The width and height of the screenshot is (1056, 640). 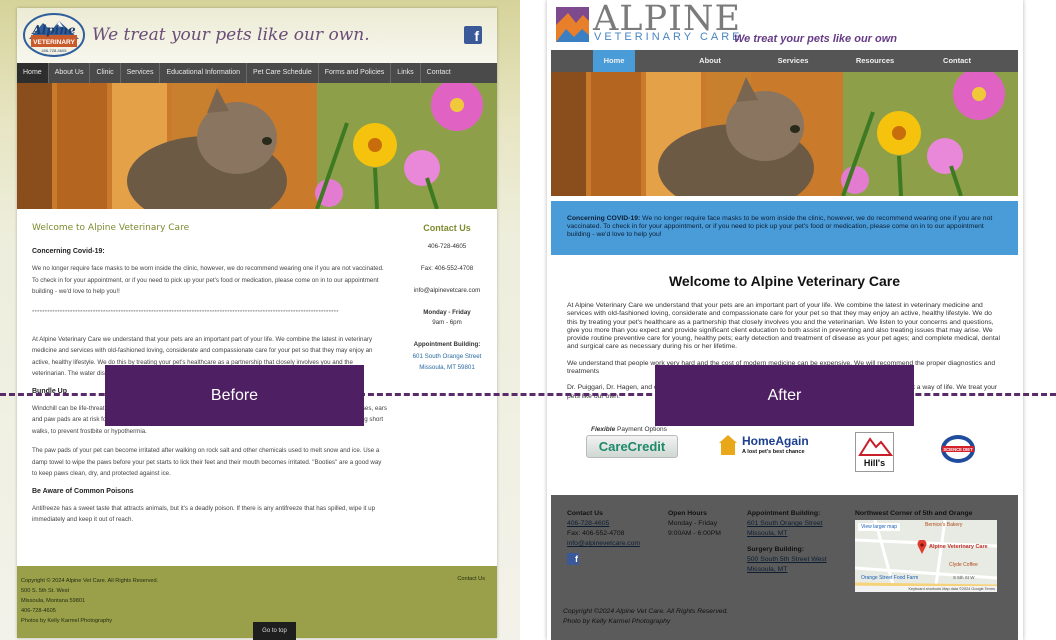 What do you see at coordinates (879, 527) in the screenshot?
I see `map-view-larger-link: View larger map` at bounding box center [879, 527].